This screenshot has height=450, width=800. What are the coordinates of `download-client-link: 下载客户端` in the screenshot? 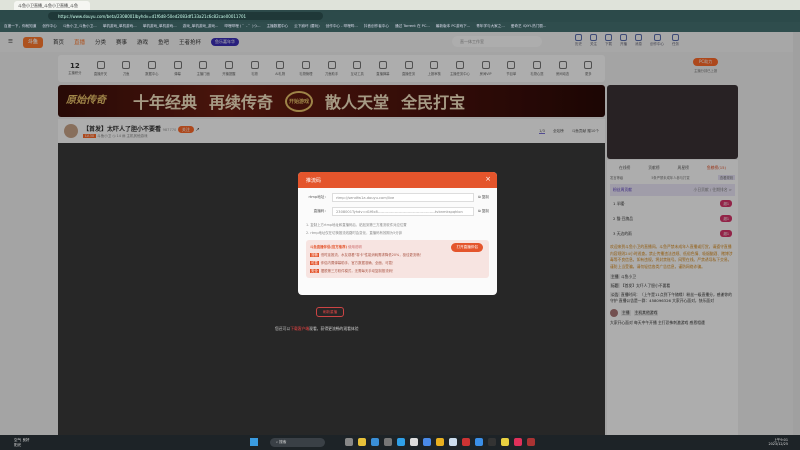 It's located at (299, 328).